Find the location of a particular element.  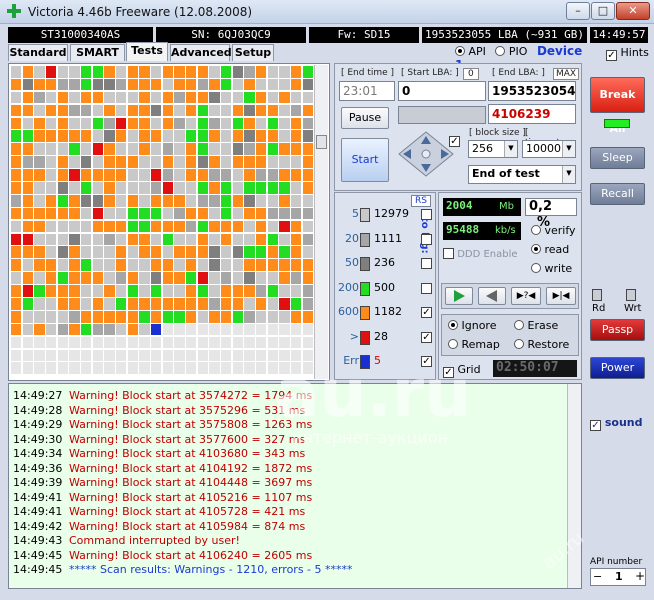

restore-label: Restore is located at coordinates (548, 344).